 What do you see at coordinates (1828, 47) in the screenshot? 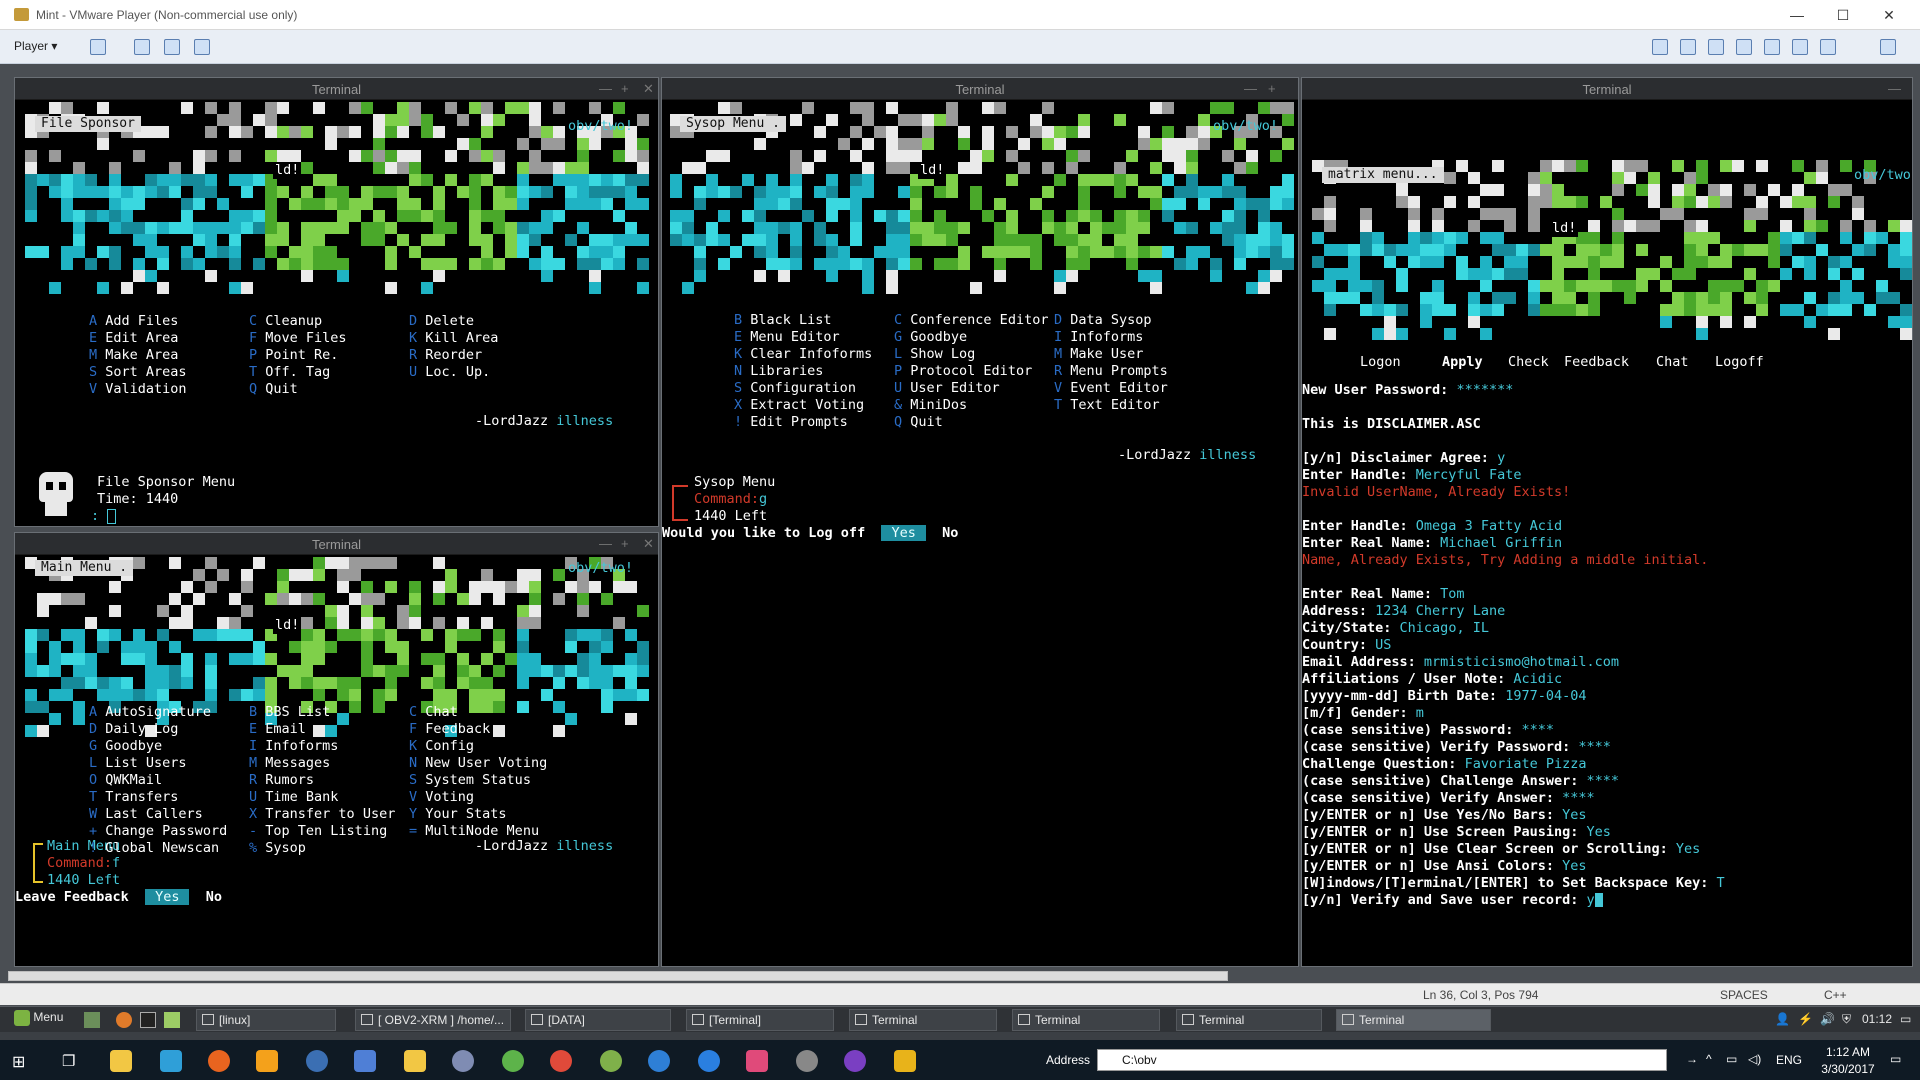
I see `display-icon` at bounding box center [1828, 47].